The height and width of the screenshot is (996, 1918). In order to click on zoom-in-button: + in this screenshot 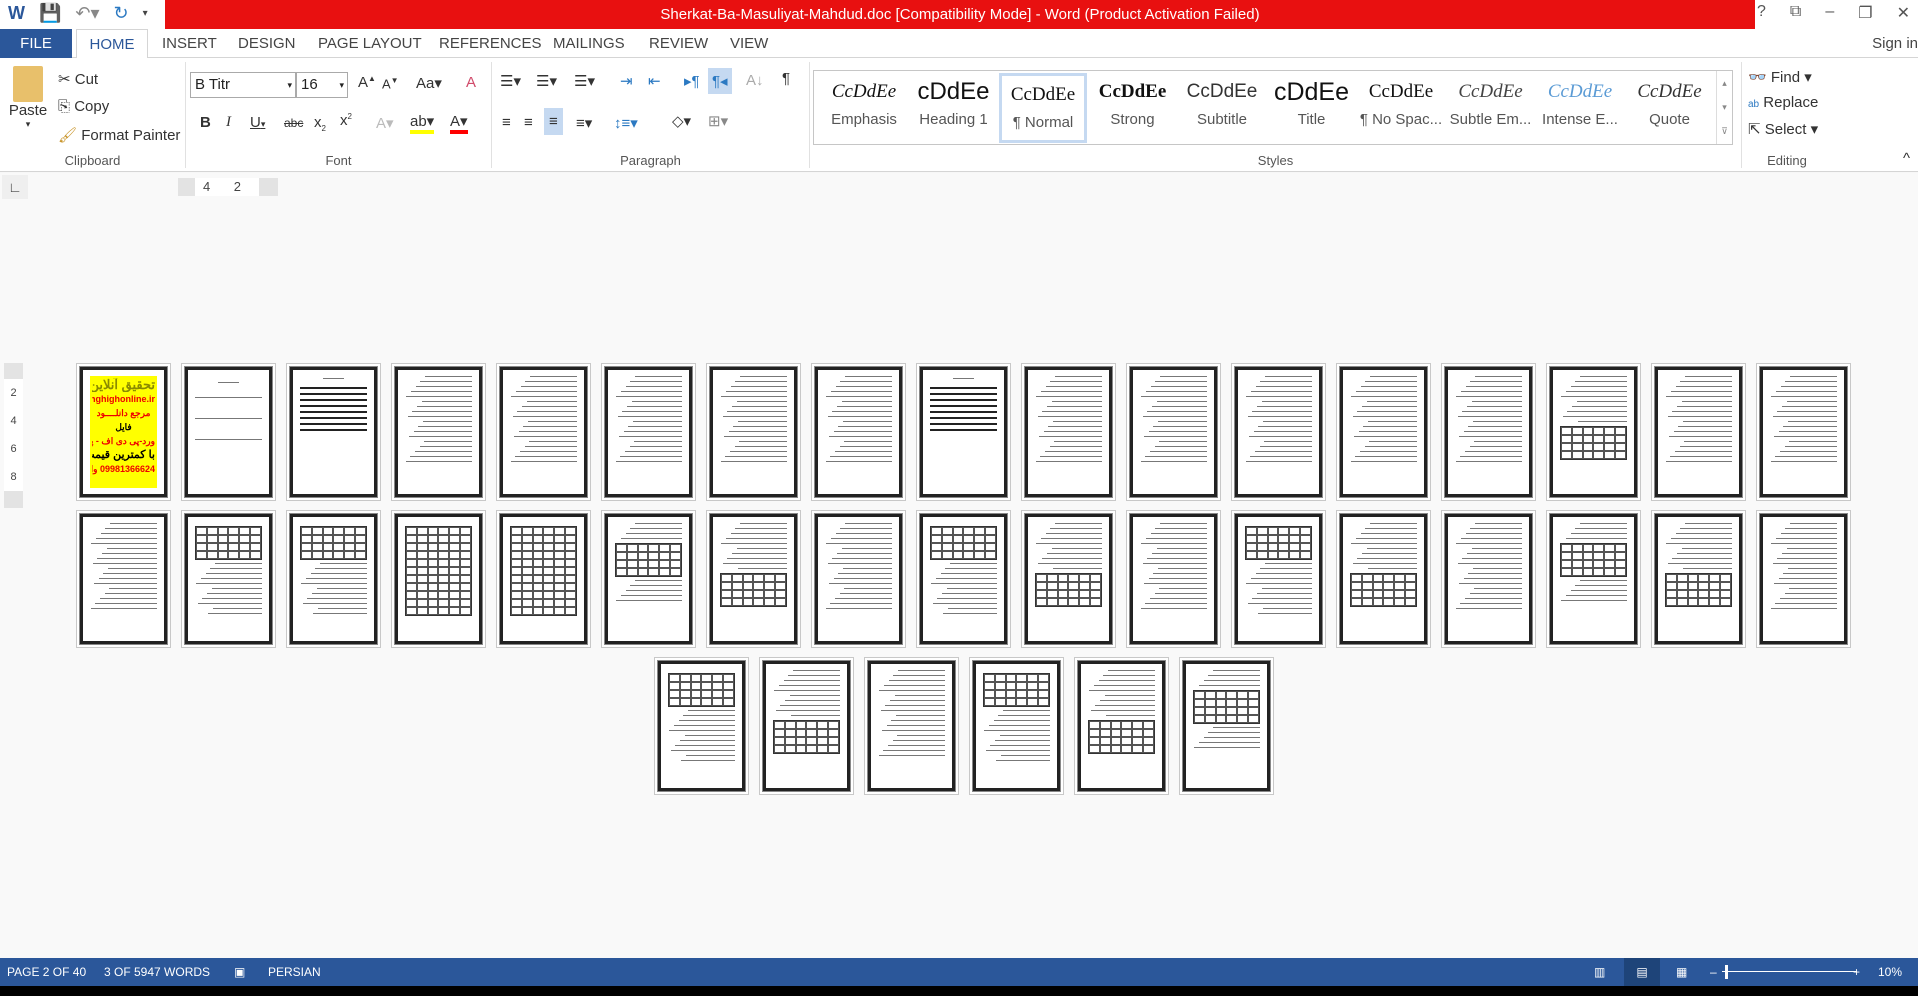, I will do `click(1856, 972)`.